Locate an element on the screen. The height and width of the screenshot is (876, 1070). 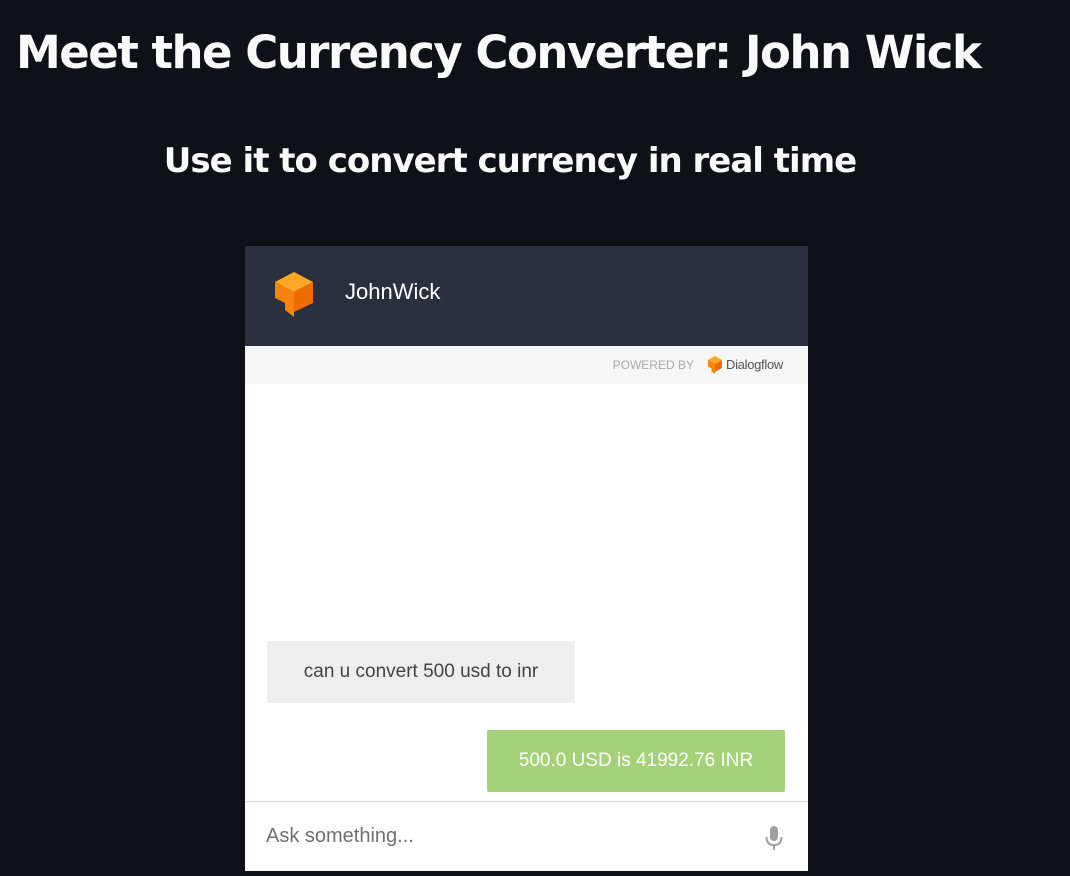
page-subtitle: Use it to convert currency in real time is located at coordinates (510, 161).